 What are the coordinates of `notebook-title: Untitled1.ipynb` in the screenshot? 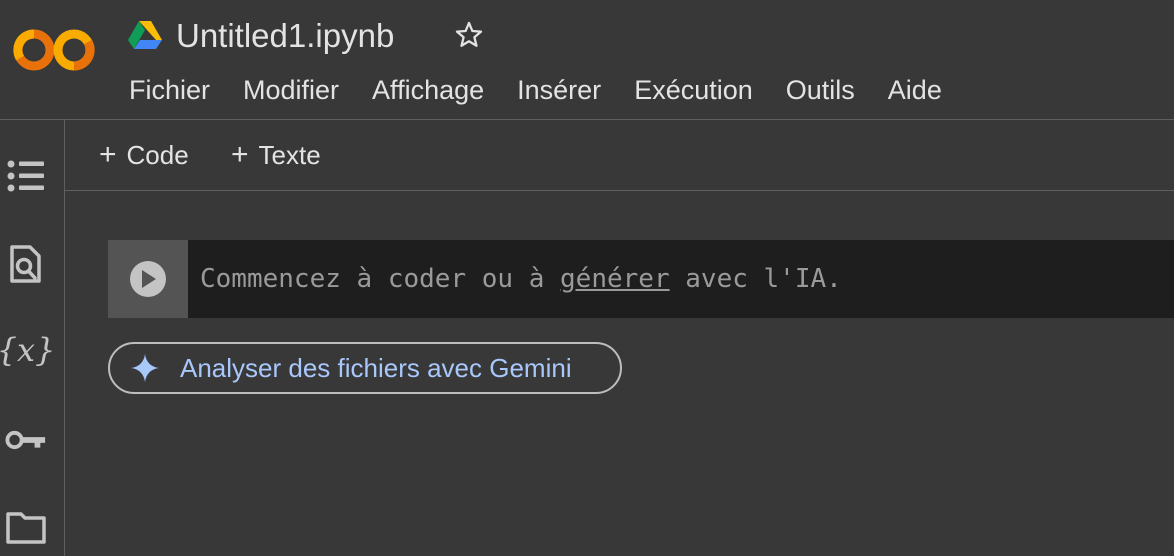 It's located at (285, 36).